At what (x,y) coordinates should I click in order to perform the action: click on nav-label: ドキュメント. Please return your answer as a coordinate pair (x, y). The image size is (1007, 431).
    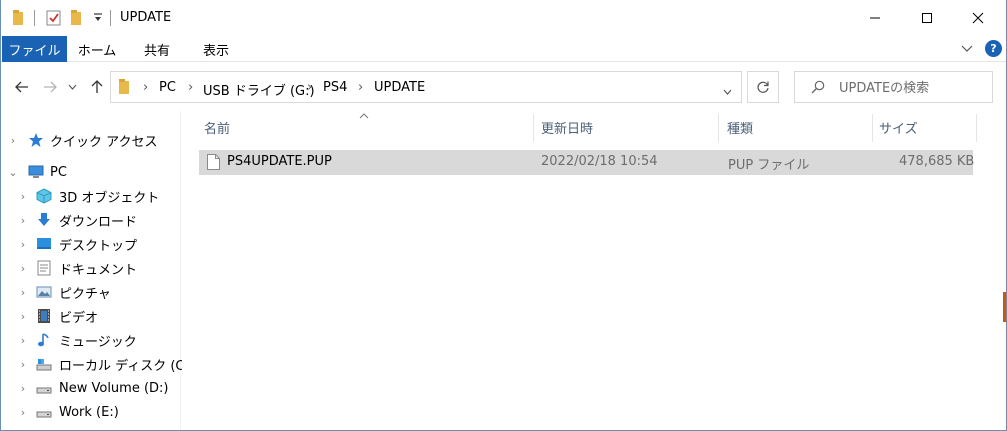
    Looking at the image, I should click on (98, 270).